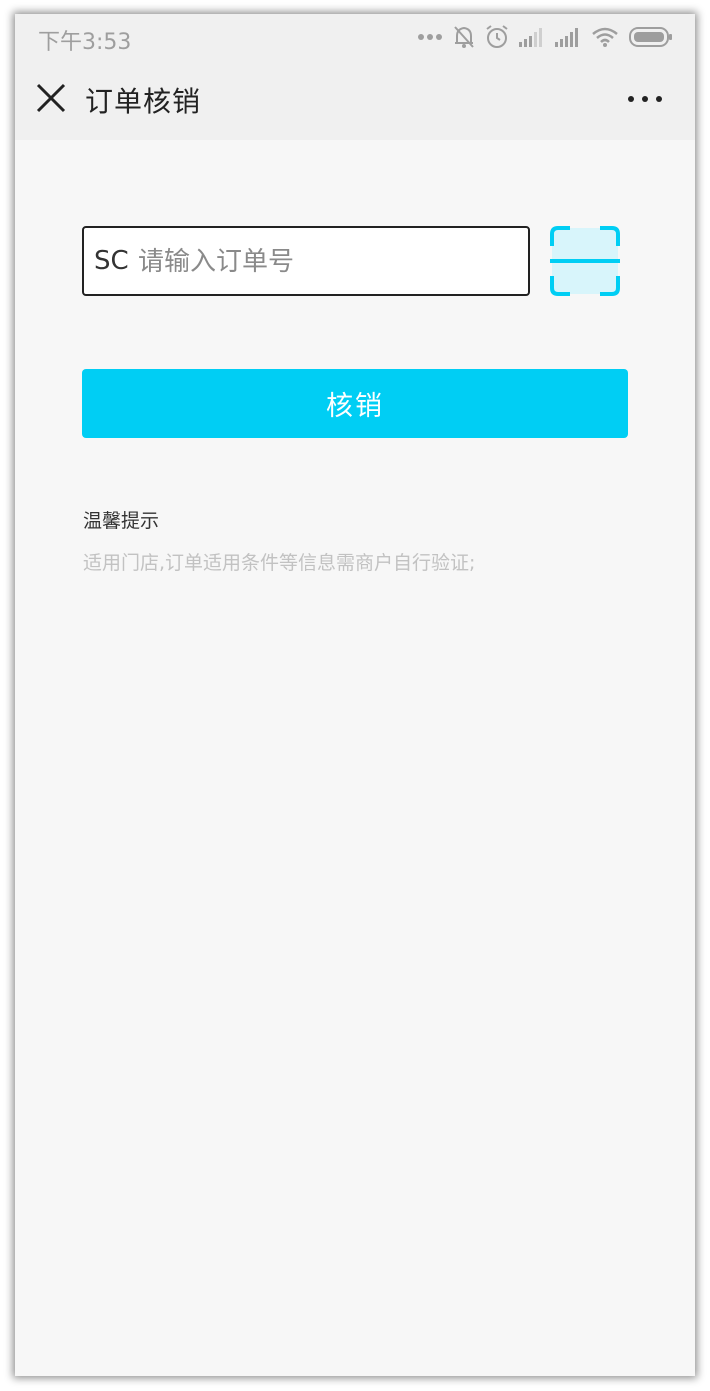 The height and width of the screenshot is (1391, 710). I want to click on close-button, so click(51, 98).